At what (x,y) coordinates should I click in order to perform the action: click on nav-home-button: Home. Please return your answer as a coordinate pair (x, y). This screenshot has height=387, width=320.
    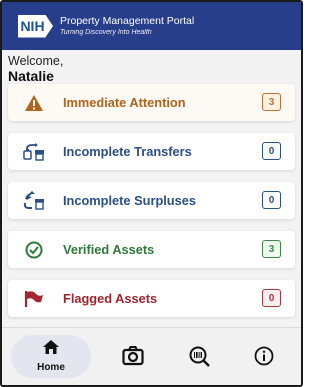
    Looking at the image, I should click on (51, 356).